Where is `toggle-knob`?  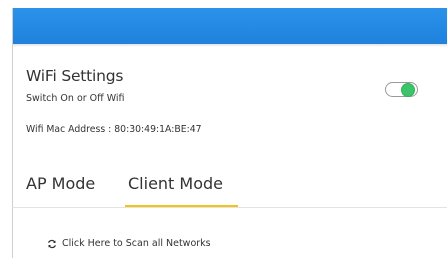 toggle-knob is located at coordinates (408, 90).